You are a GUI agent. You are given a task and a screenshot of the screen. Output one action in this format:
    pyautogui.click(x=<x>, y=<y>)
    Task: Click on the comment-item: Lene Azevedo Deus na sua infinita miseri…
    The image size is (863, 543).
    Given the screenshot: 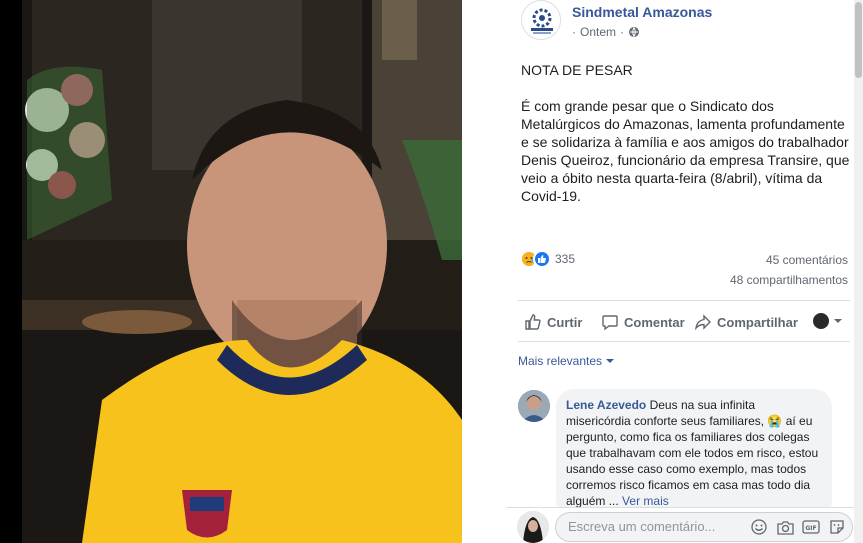 What is the action you would take?
    pyautogui.click(x=684, y=448)
    